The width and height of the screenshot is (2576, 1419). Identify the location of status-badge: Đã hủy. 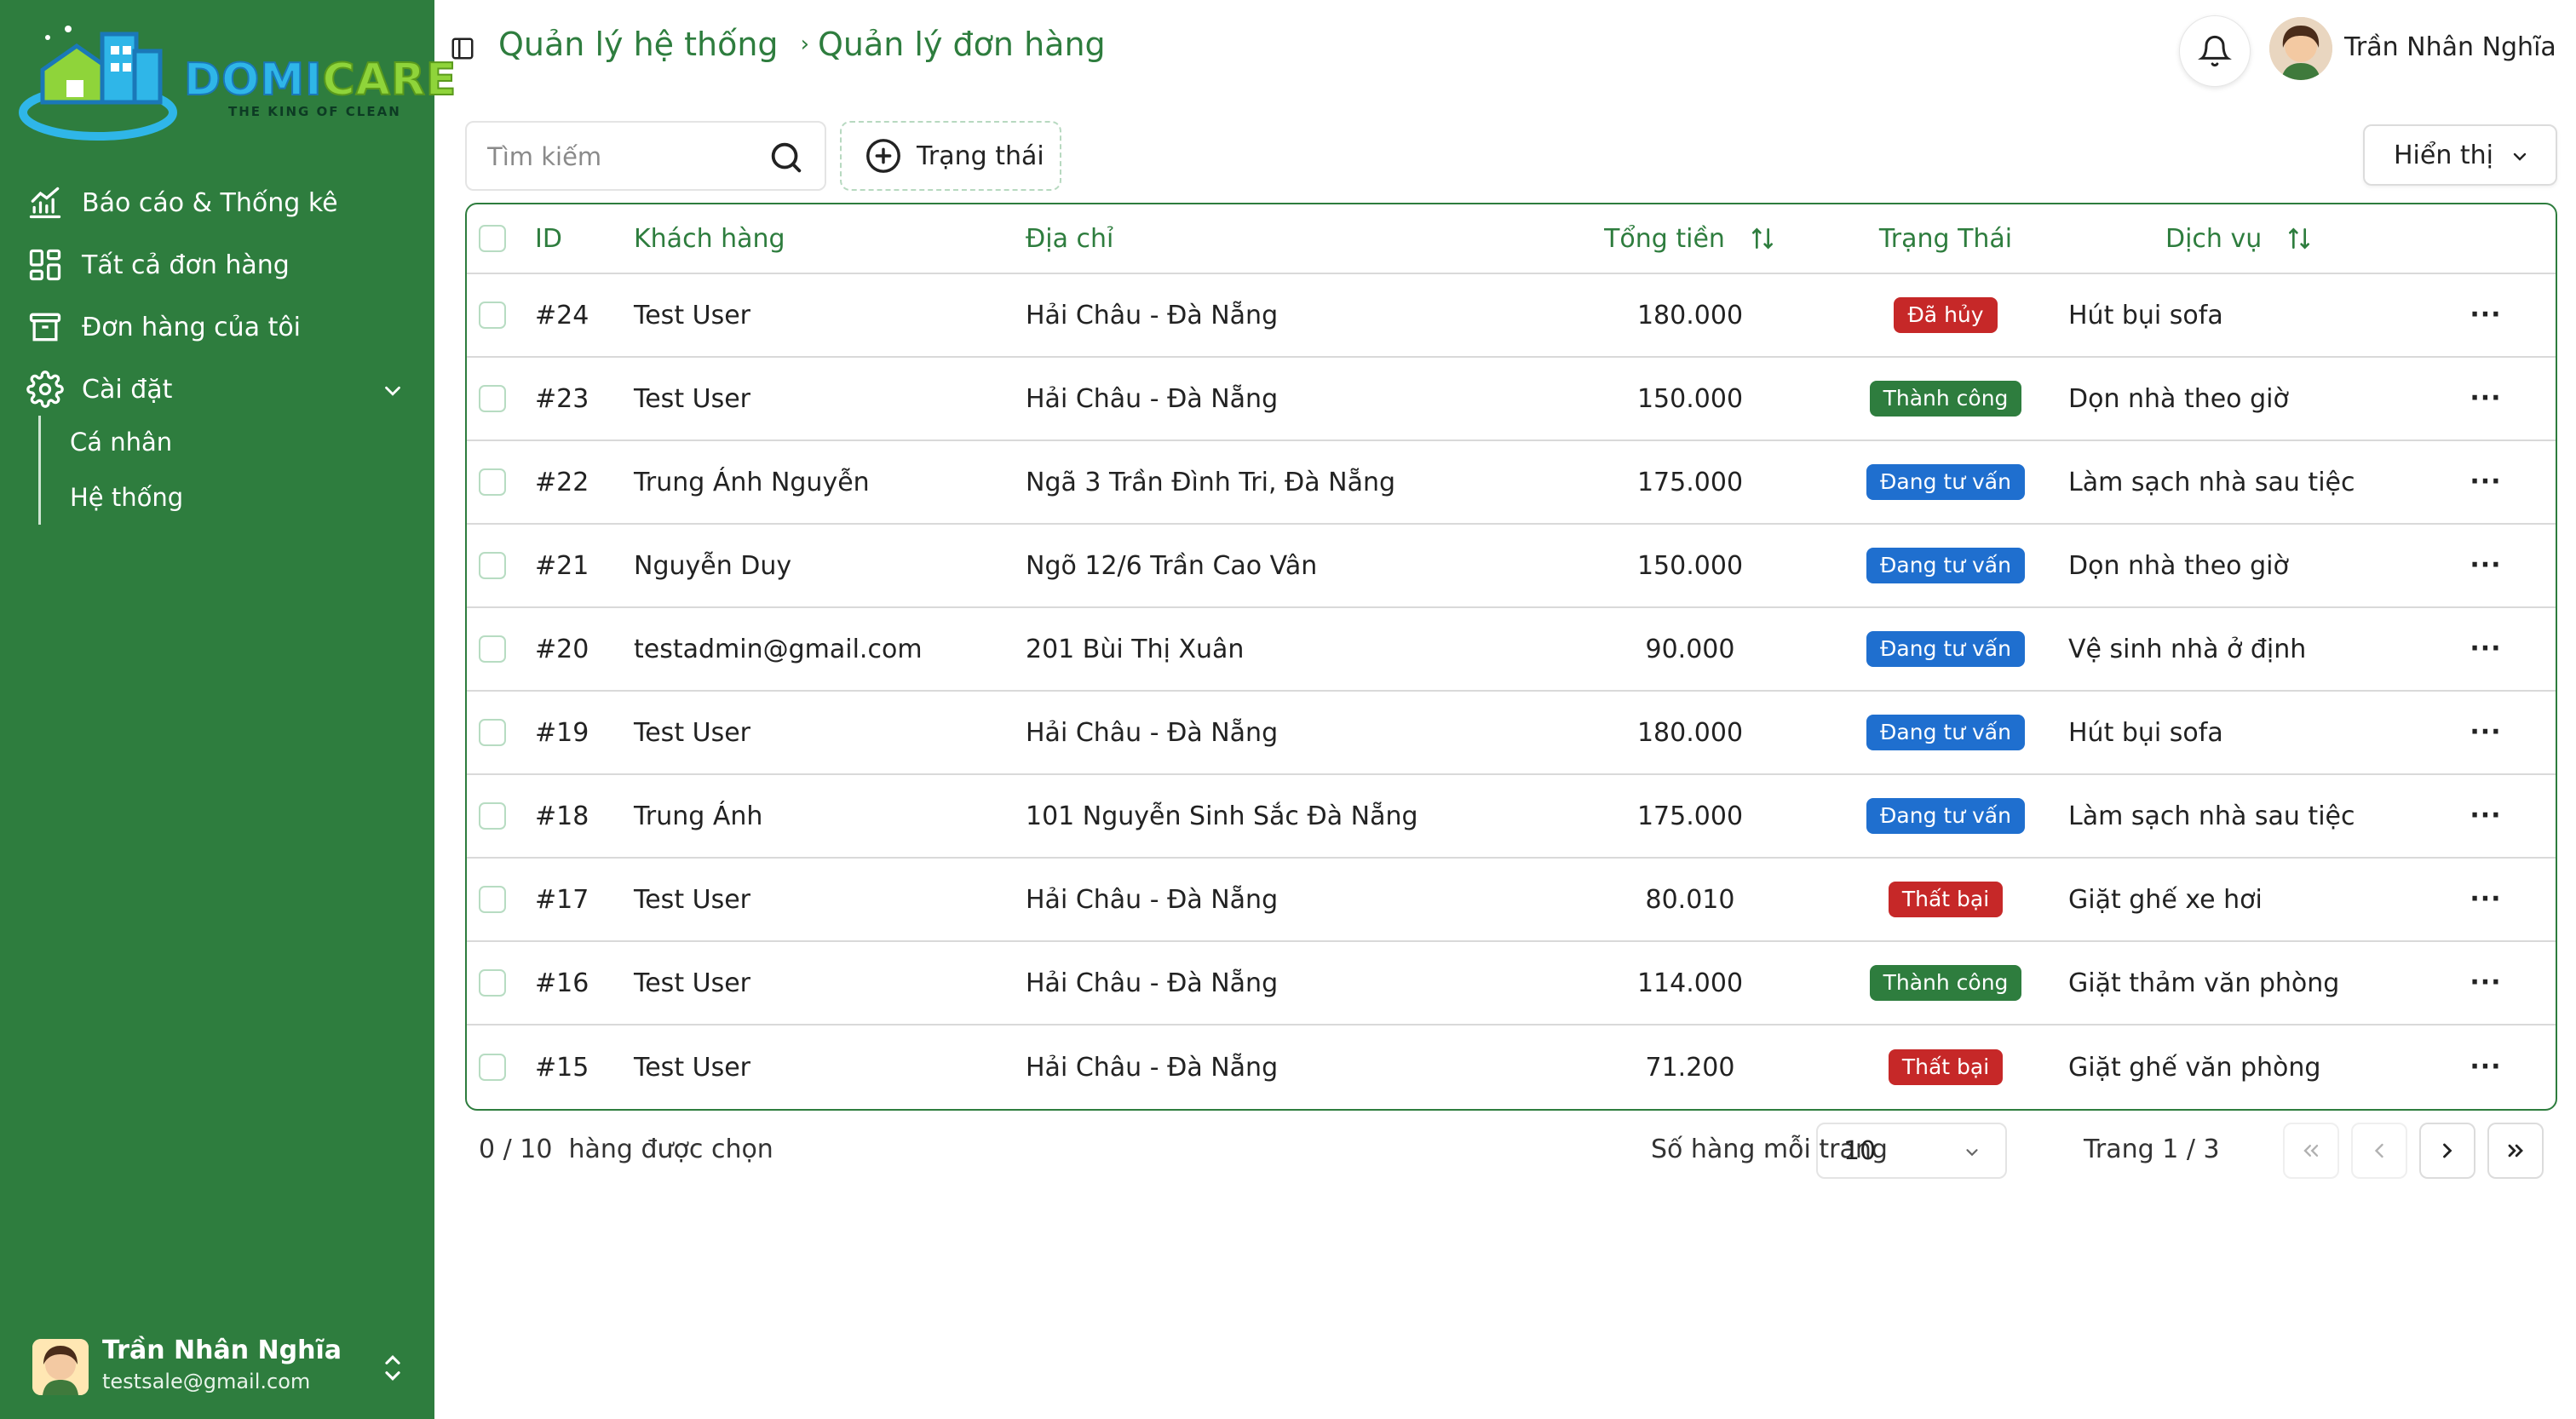
(1946, 315).